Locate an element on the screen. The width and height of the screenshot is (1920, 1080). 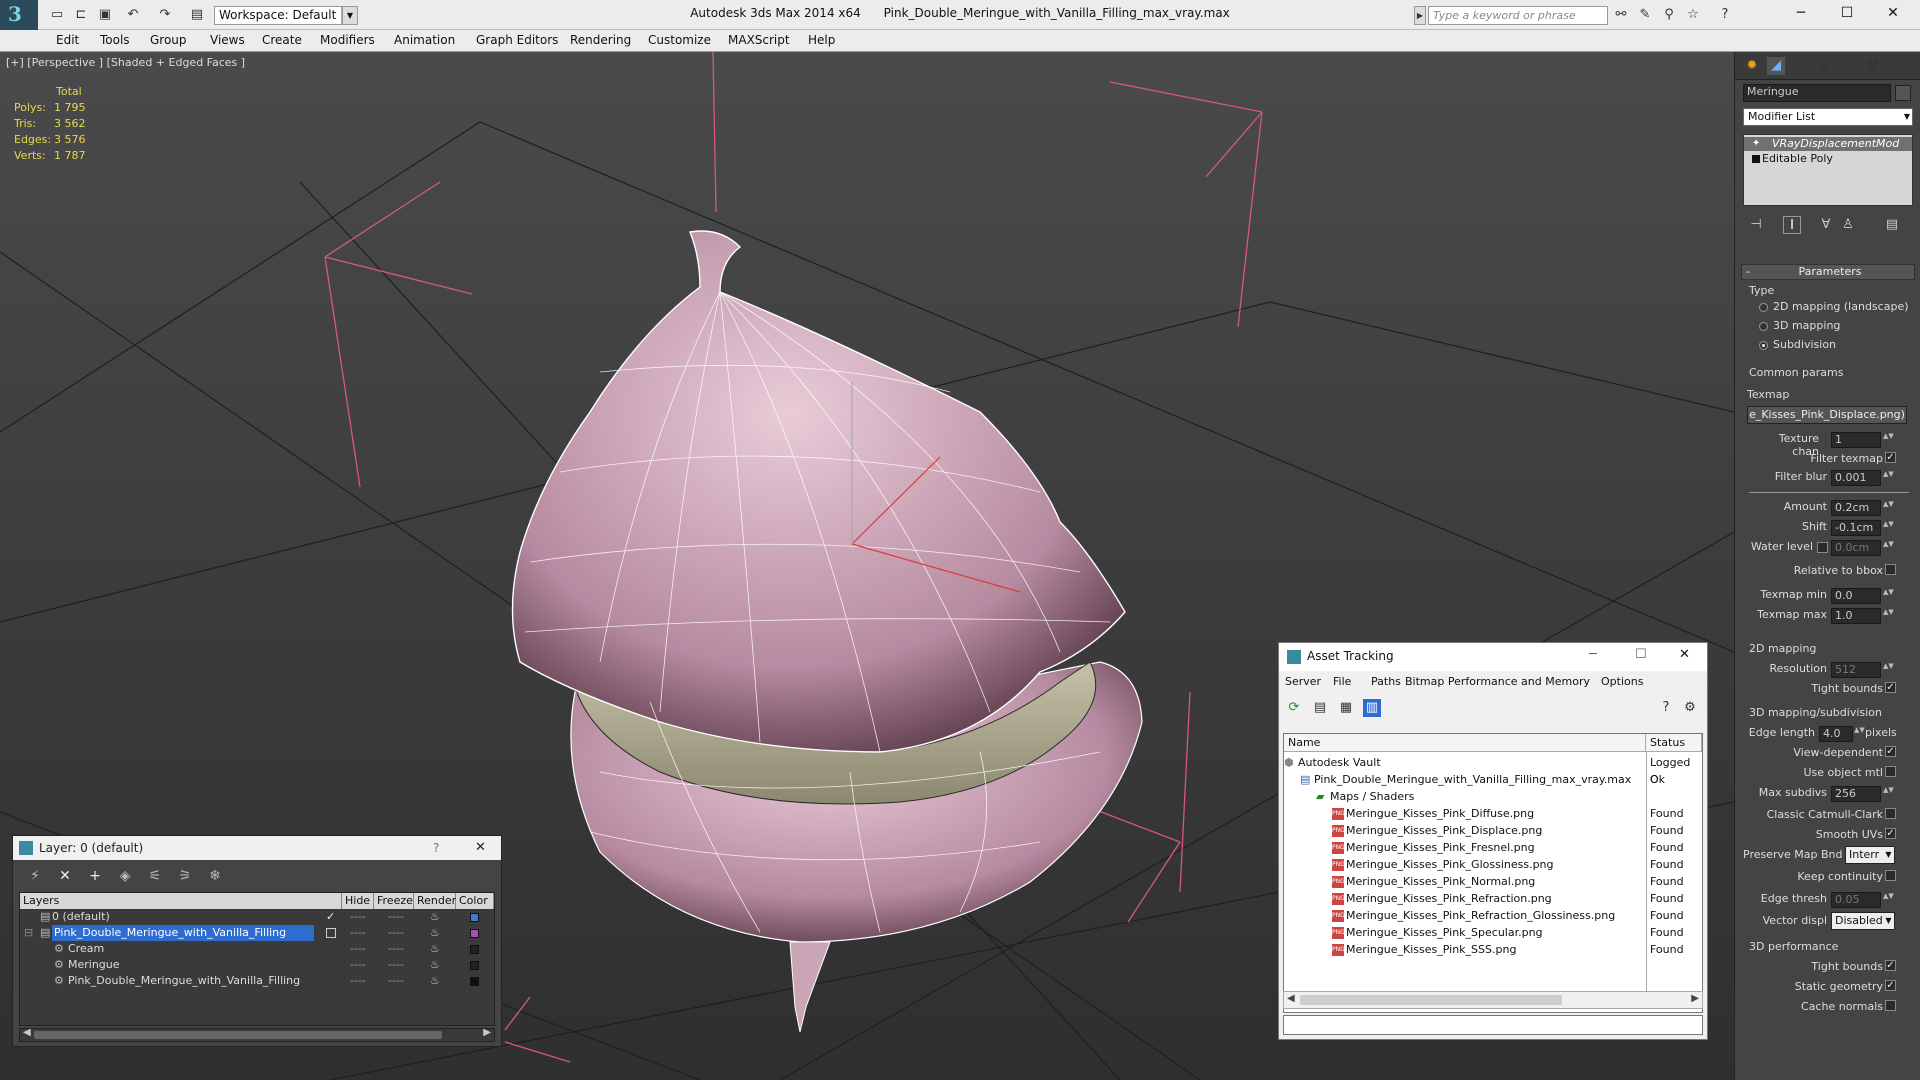
redo-icon: ↷ is located at coordinates (165, 15).